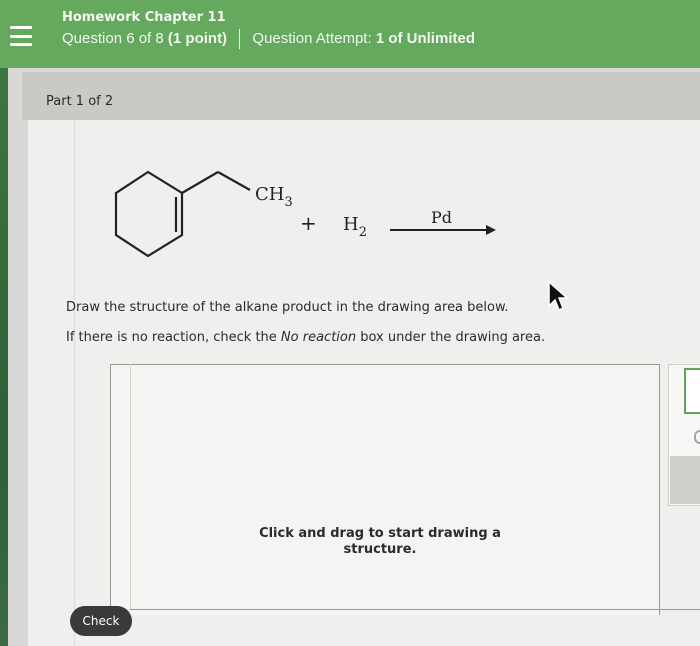 The width and height of the screenshot is (700, 646). Describe the element at coordinates (425, 38) in the screenshot. I see `attempt-value: 1 of Unlimited` at that location.